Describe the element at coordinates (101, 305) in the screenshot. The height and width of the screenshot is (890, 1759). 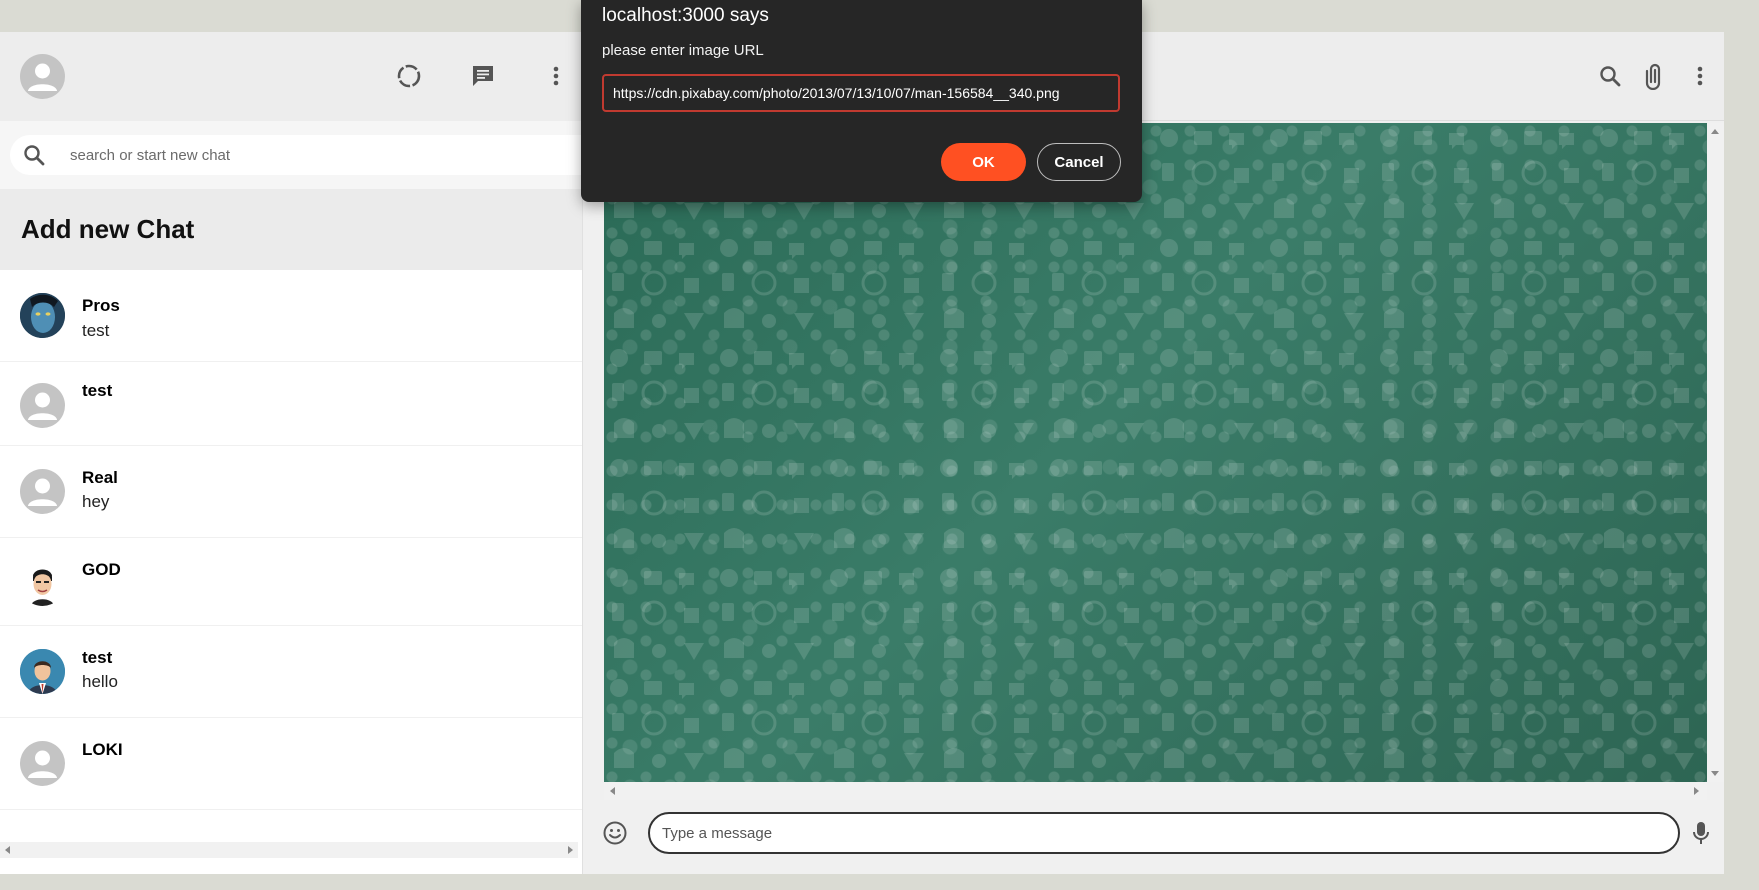
I see `chat-name: Pros` at that location.